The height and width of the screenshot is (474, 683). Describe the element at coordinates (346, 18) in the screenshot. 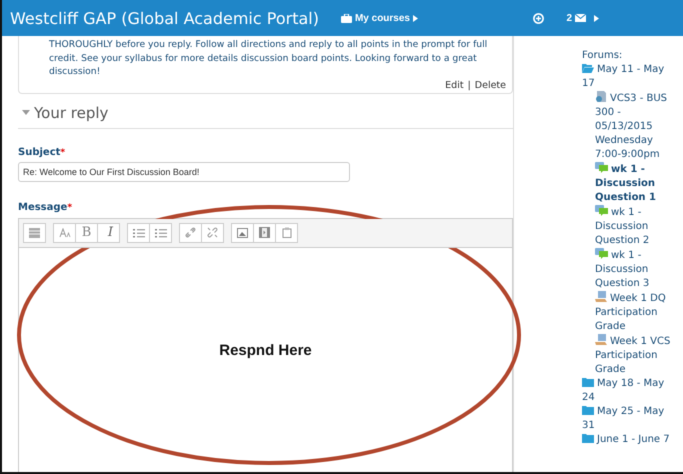

I see `briefcase-icon` at that location.